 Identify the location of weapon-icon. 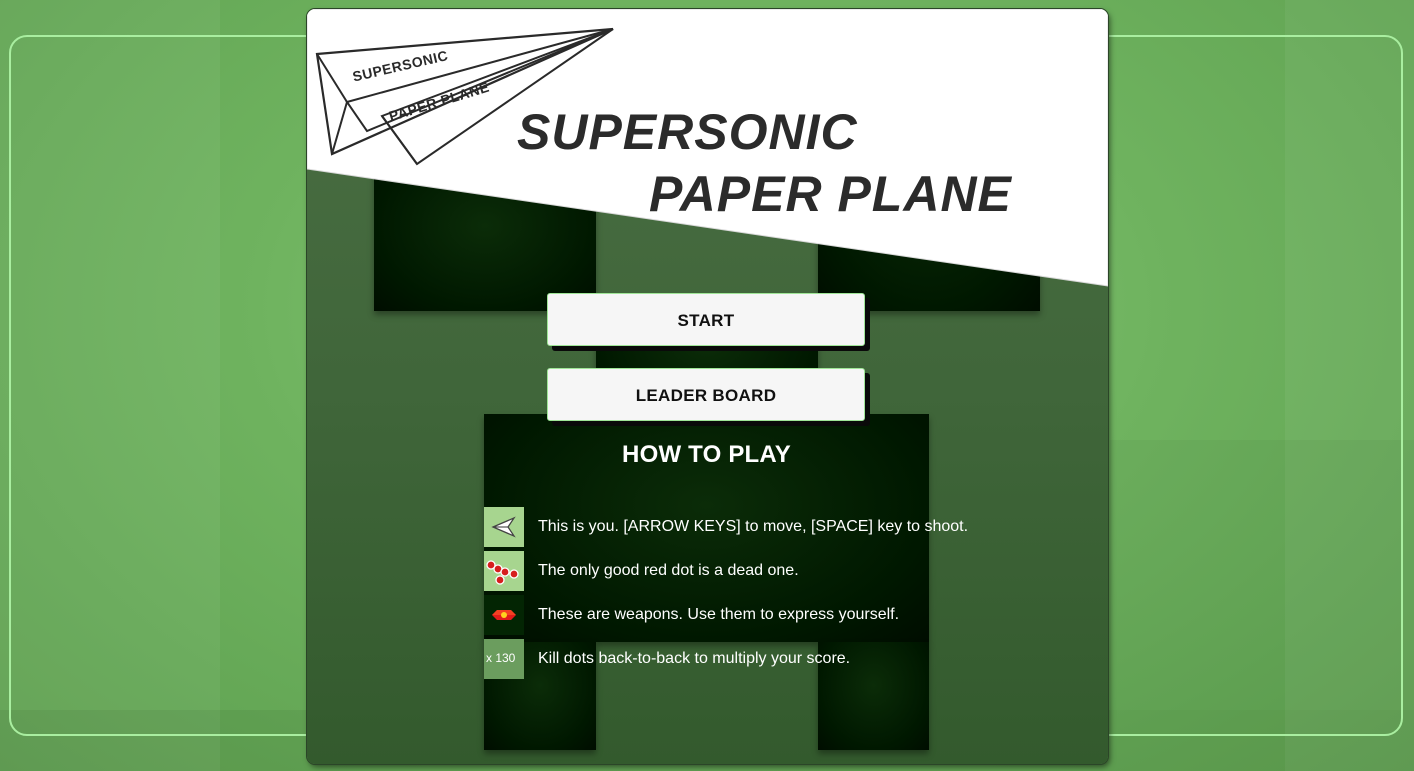
(504, 615).